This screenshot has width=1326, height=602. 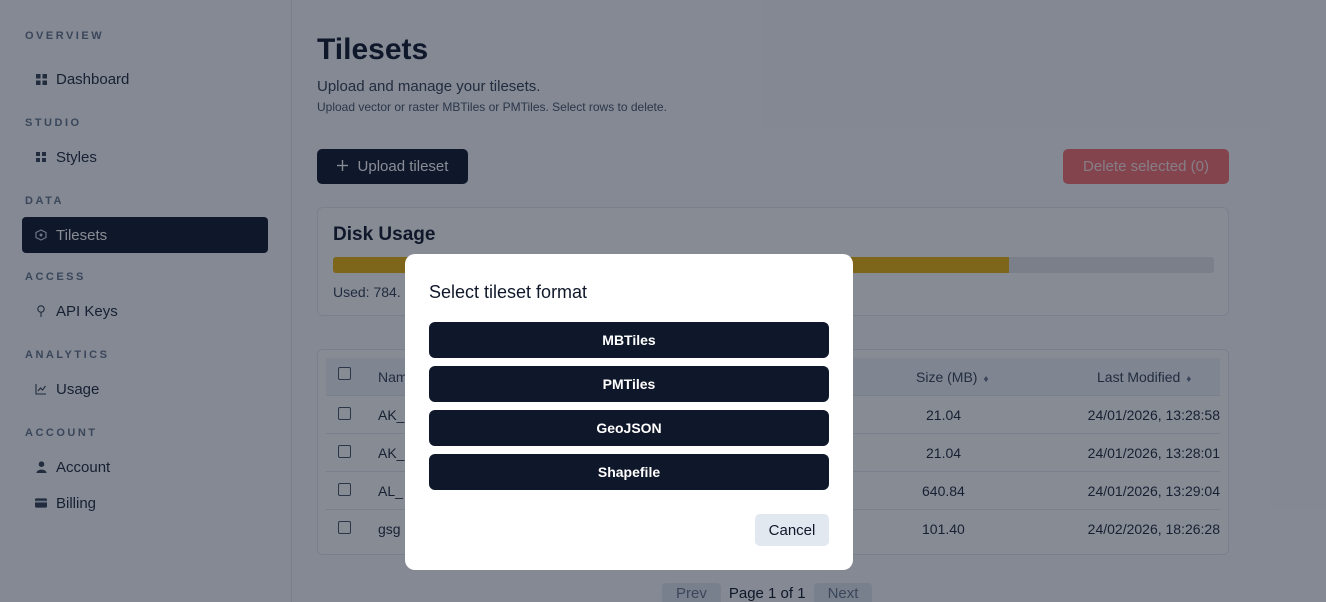 What do you see at coordinates (508, 292) in the screenshot?
I see `dialog-title: Select tileset format` at bounding box center [508, 292].